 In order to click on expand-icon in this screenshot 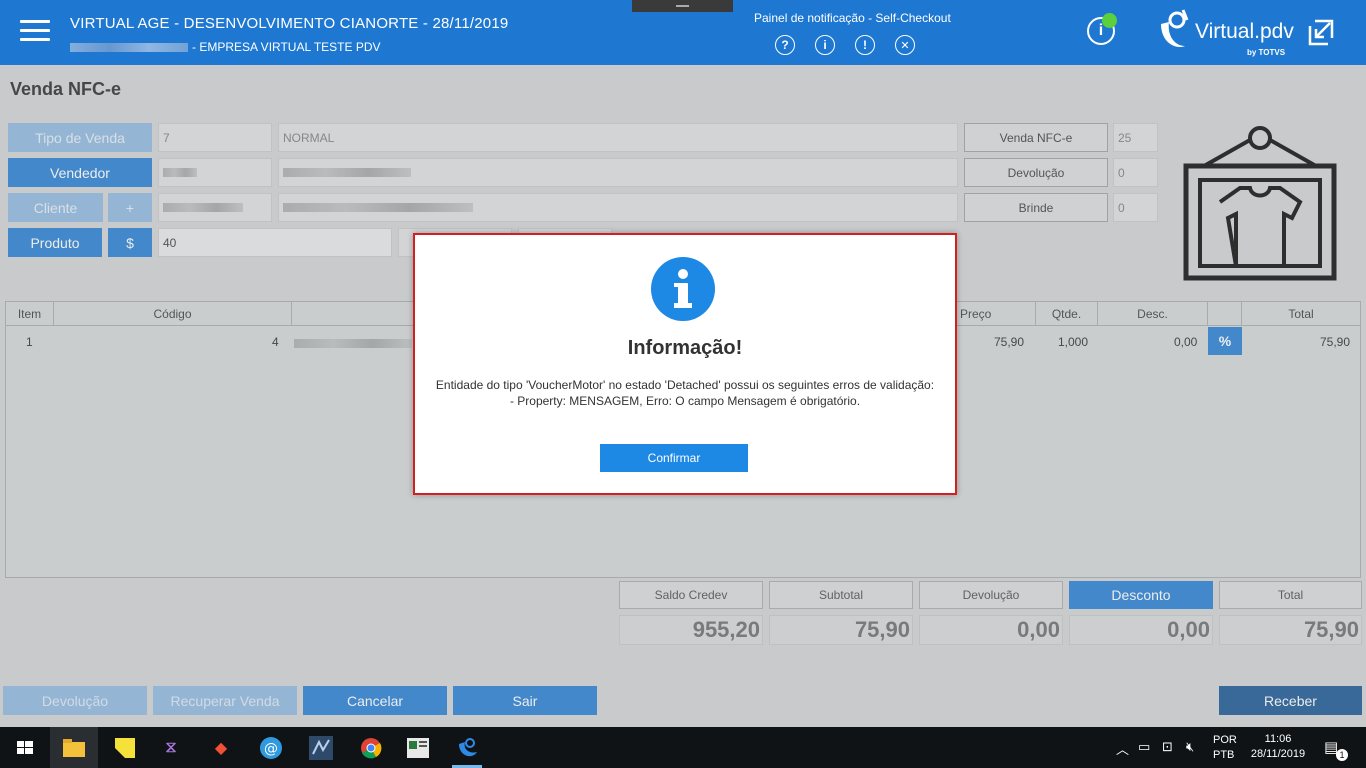, I will do `click(1320, 32)`.